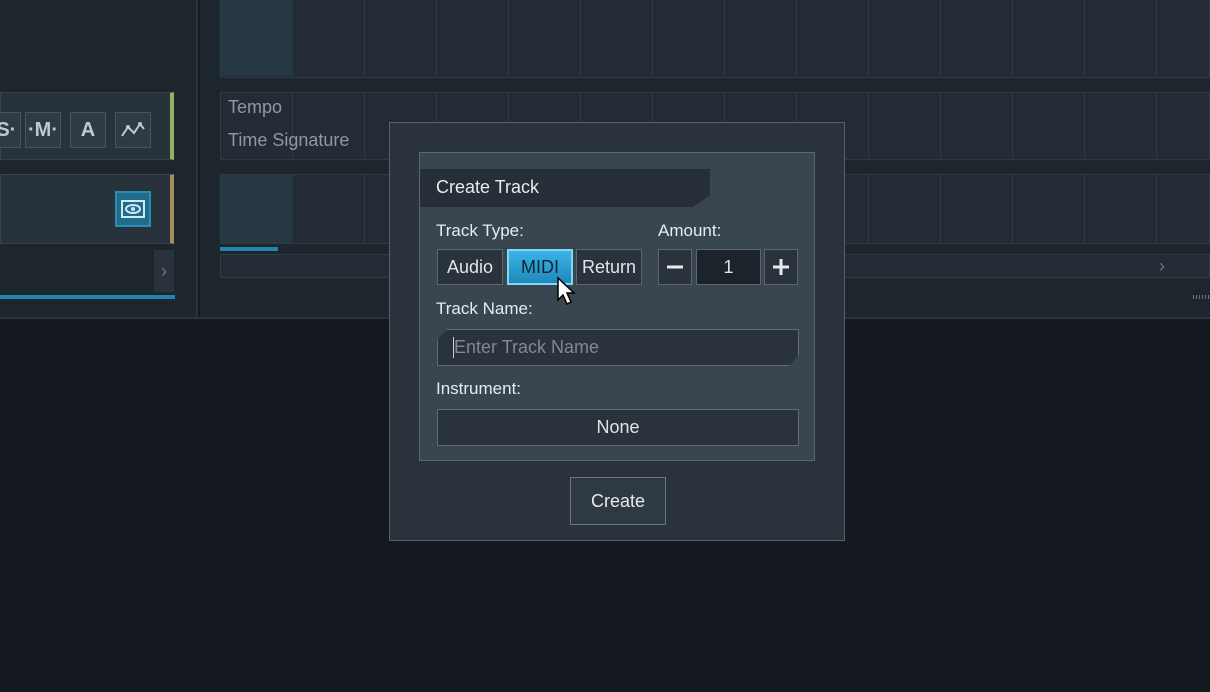 The image size is (1210, 692). What do you see at coordinates (618, 501) in the screenshot?
I see `create-button: Create` at bounding box center [618, 501].